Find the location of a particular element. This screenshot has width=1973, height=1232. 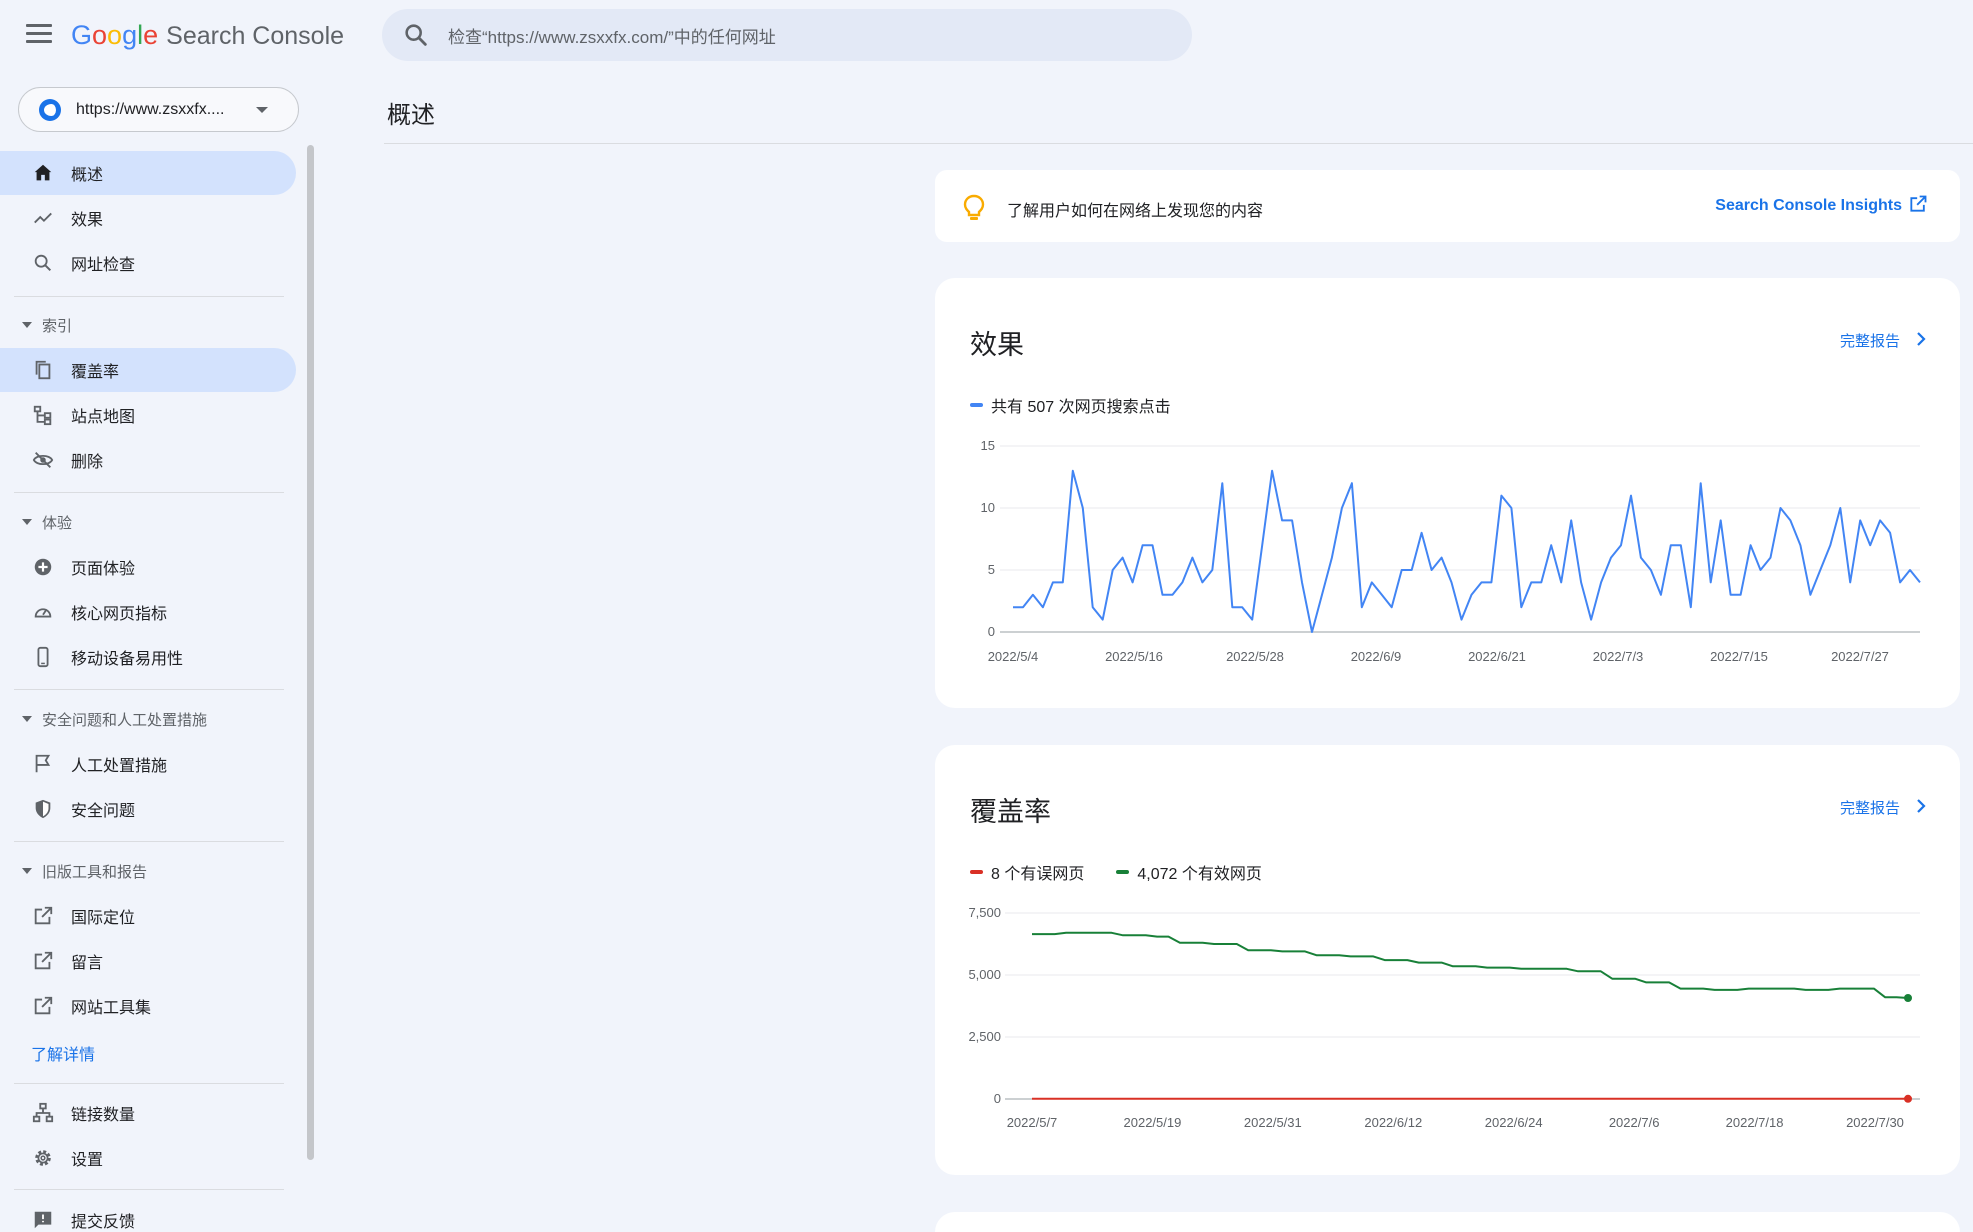

section-toggle-experience: 体验 is located at coordinates (47, 522).